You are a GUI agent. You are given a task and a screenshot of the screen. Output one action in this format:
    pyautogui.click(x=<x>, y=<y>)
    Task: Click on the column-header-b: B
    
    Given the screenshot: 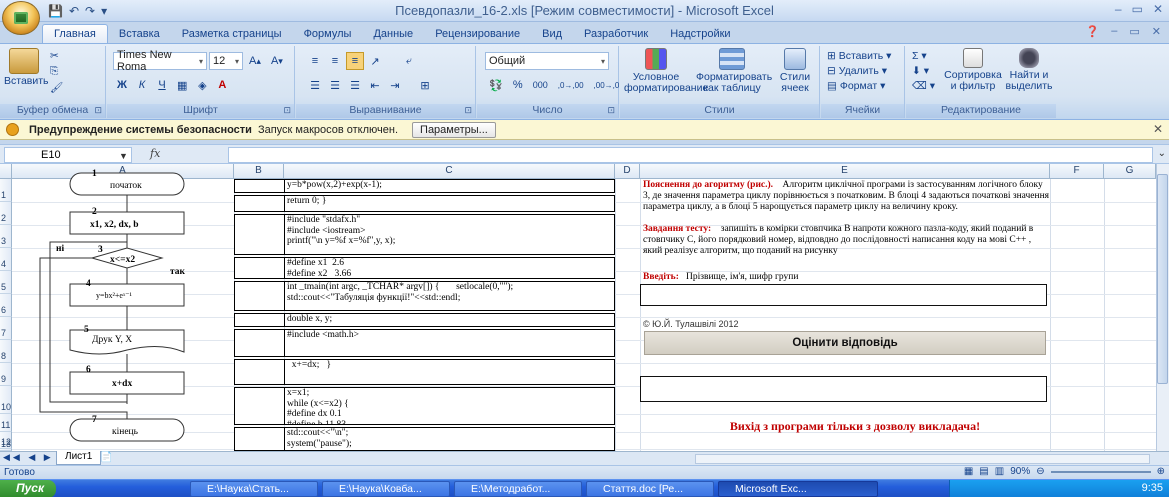 What is the action you would take?
    pyautogui.click(x=259, y=171)
    